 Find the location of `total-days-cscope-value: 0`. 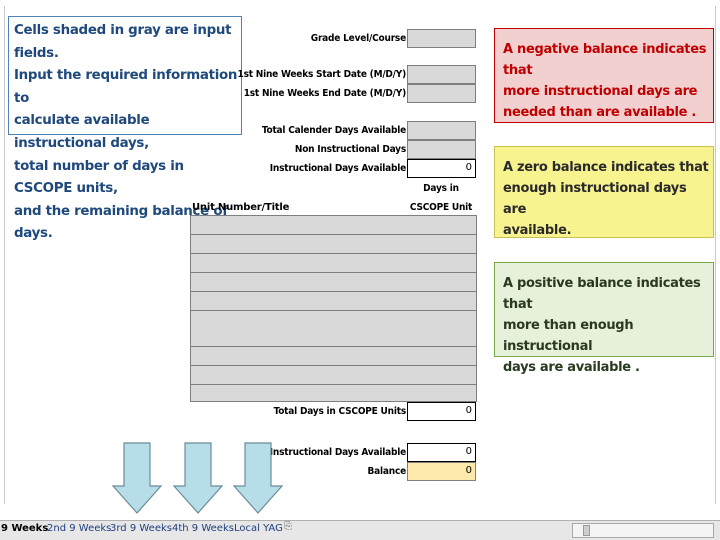

total-days-cscope-value: 0 is located at coordinates (441, 411).